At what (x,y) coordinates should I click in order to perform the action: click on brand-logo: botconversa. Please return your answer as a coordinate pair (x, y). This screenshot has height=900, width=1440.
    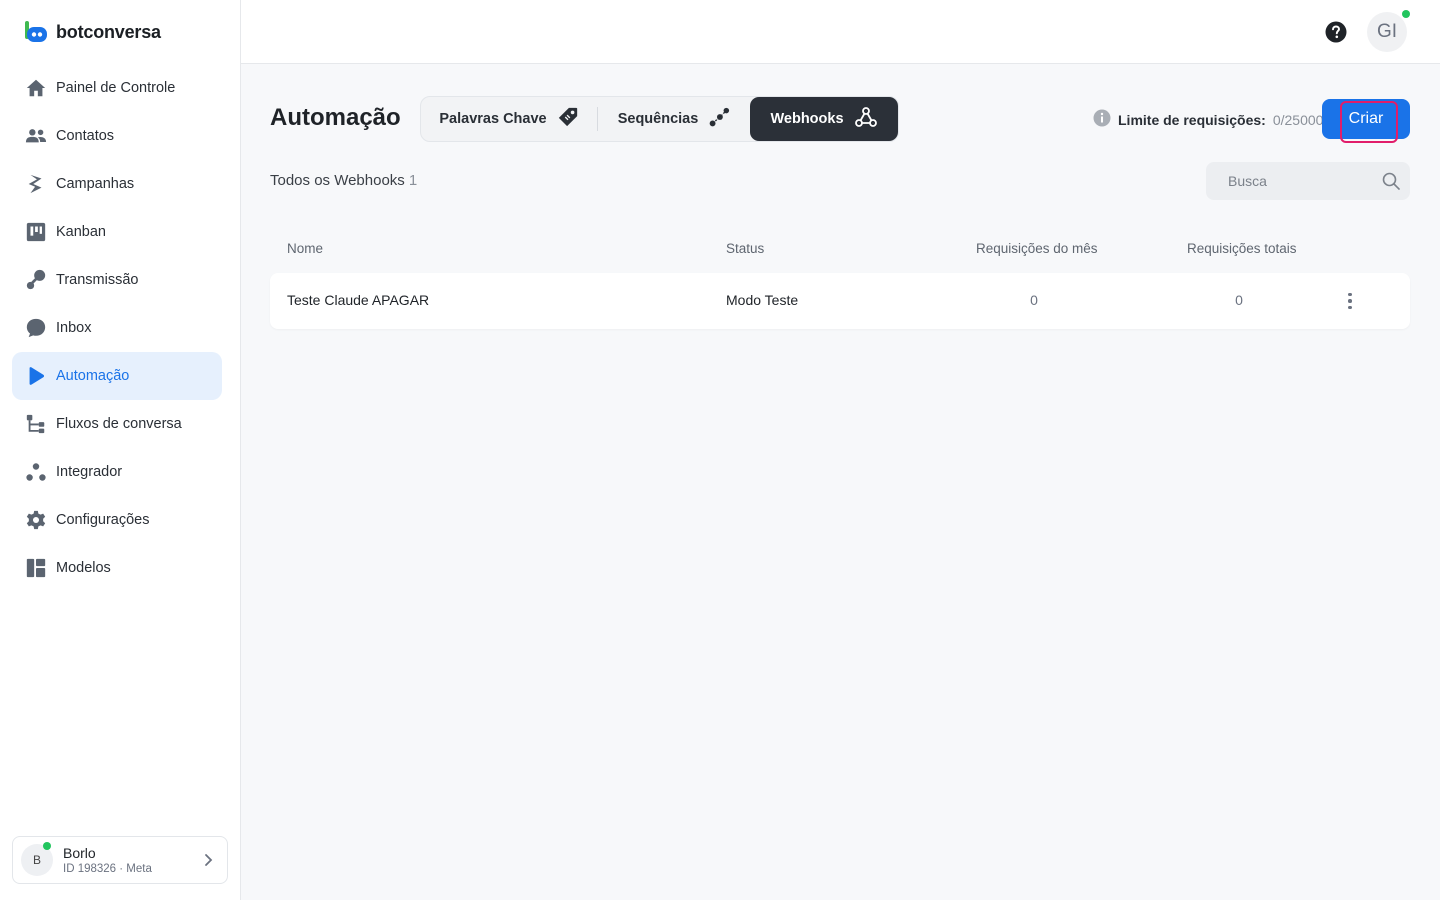
    Looking at the image, I should click on (92, 32).